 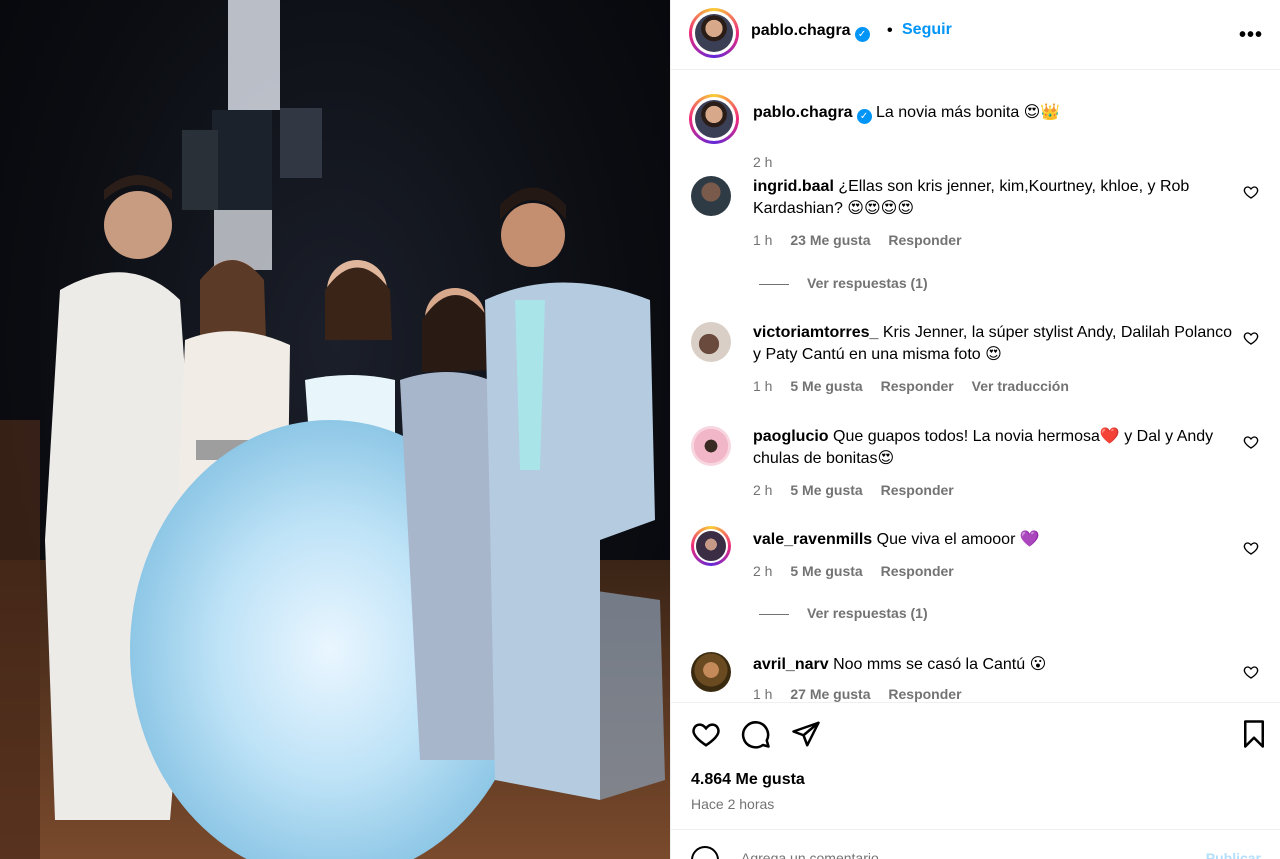 I want to click on comment-meta: 1 h 5 Me gusta Responder Ver traducción, so click(x=918, y=386).